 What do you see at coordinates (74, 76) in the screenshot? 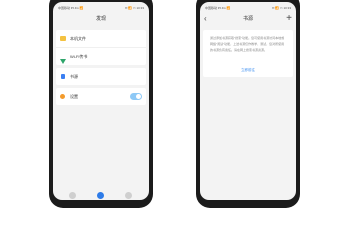
I see `menu-item-label: 书源` at bounding box center [74, 76].